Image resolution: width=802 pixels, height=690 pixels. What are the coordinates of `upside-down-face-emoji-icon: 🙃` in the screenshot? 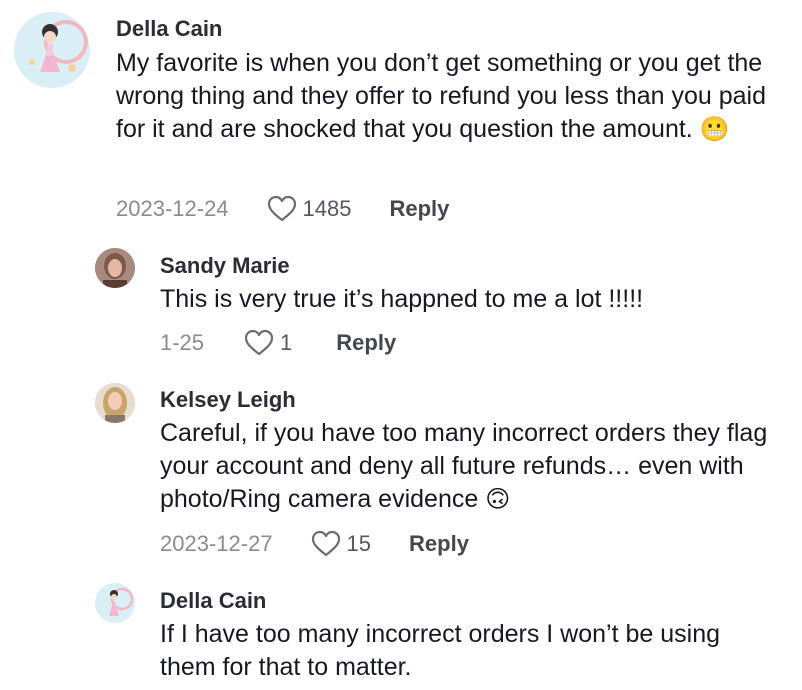 It's located at (498, 499).